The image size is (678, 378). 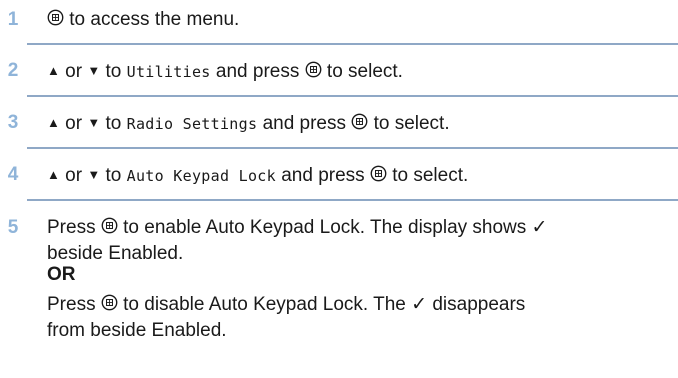 What do you see at coordinates (13, 19) in the screenshot?
I see `step-number: 1` at bounding box center [13, 19].